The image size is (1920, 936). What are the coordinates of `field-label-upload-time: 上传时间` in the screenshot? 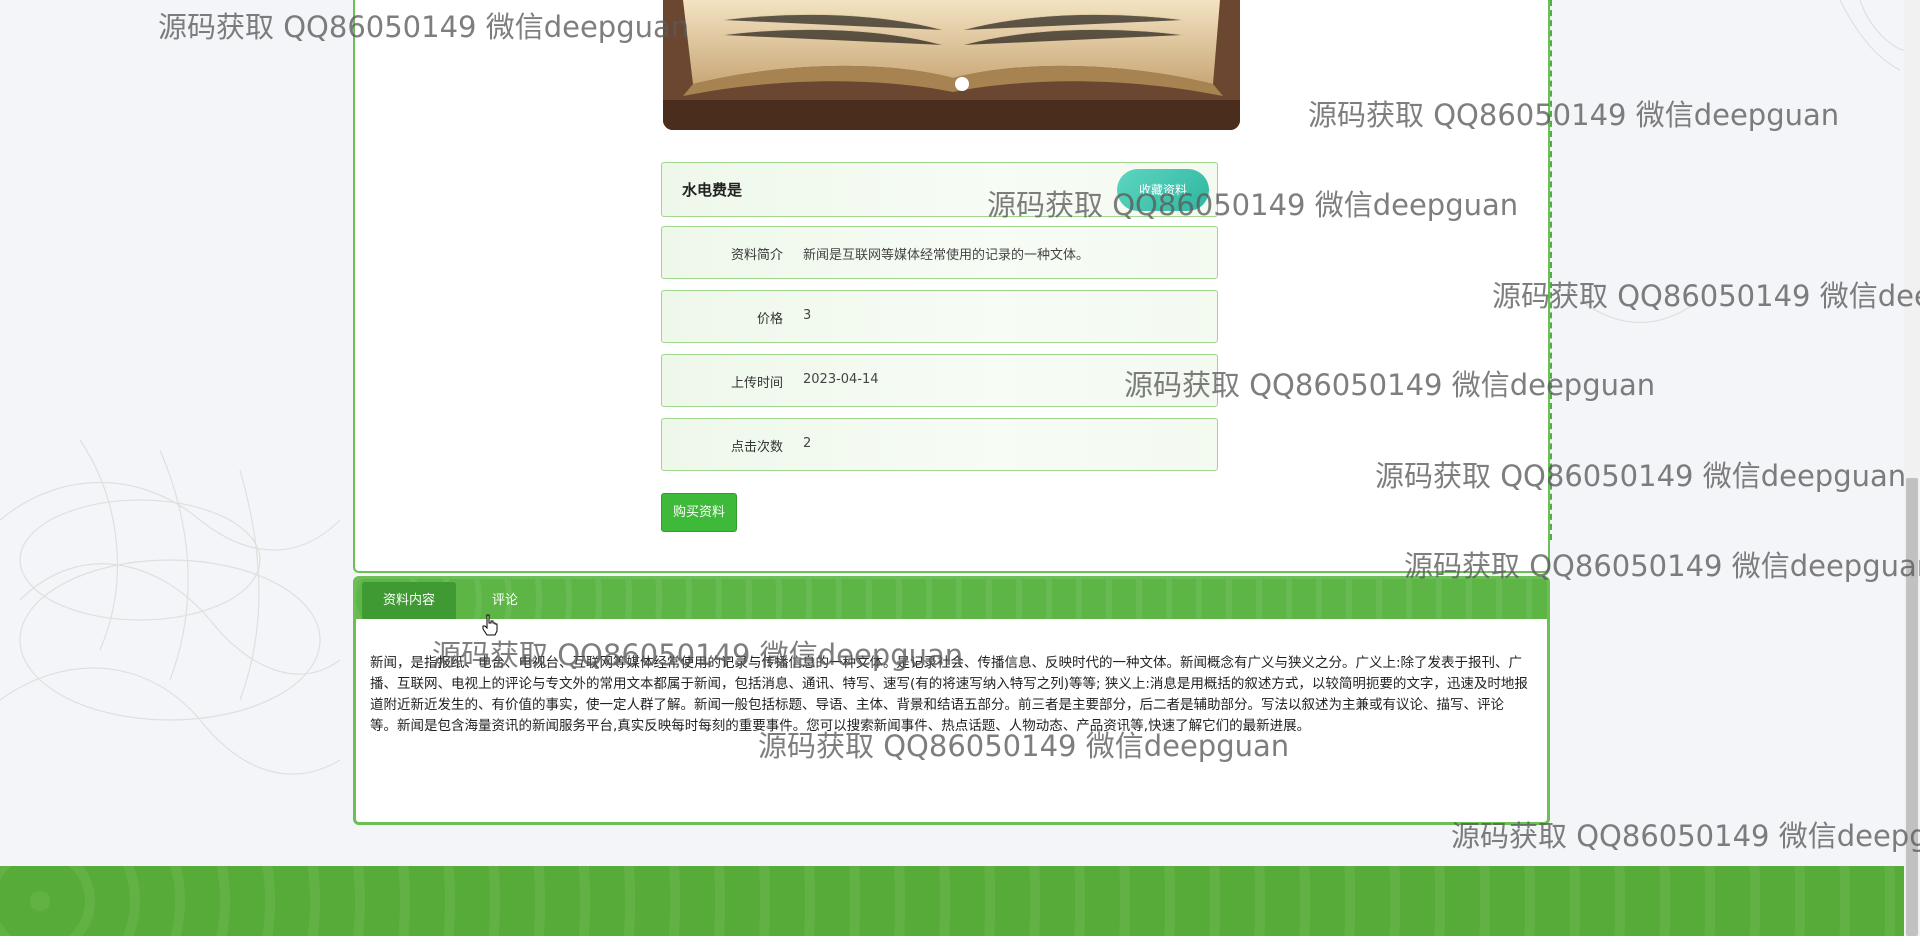 It's located at (756, 383).